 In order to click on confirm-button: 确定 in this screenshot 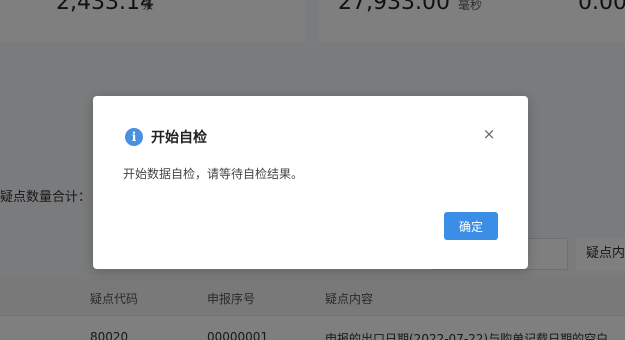, I will do `click(471, 226)`.